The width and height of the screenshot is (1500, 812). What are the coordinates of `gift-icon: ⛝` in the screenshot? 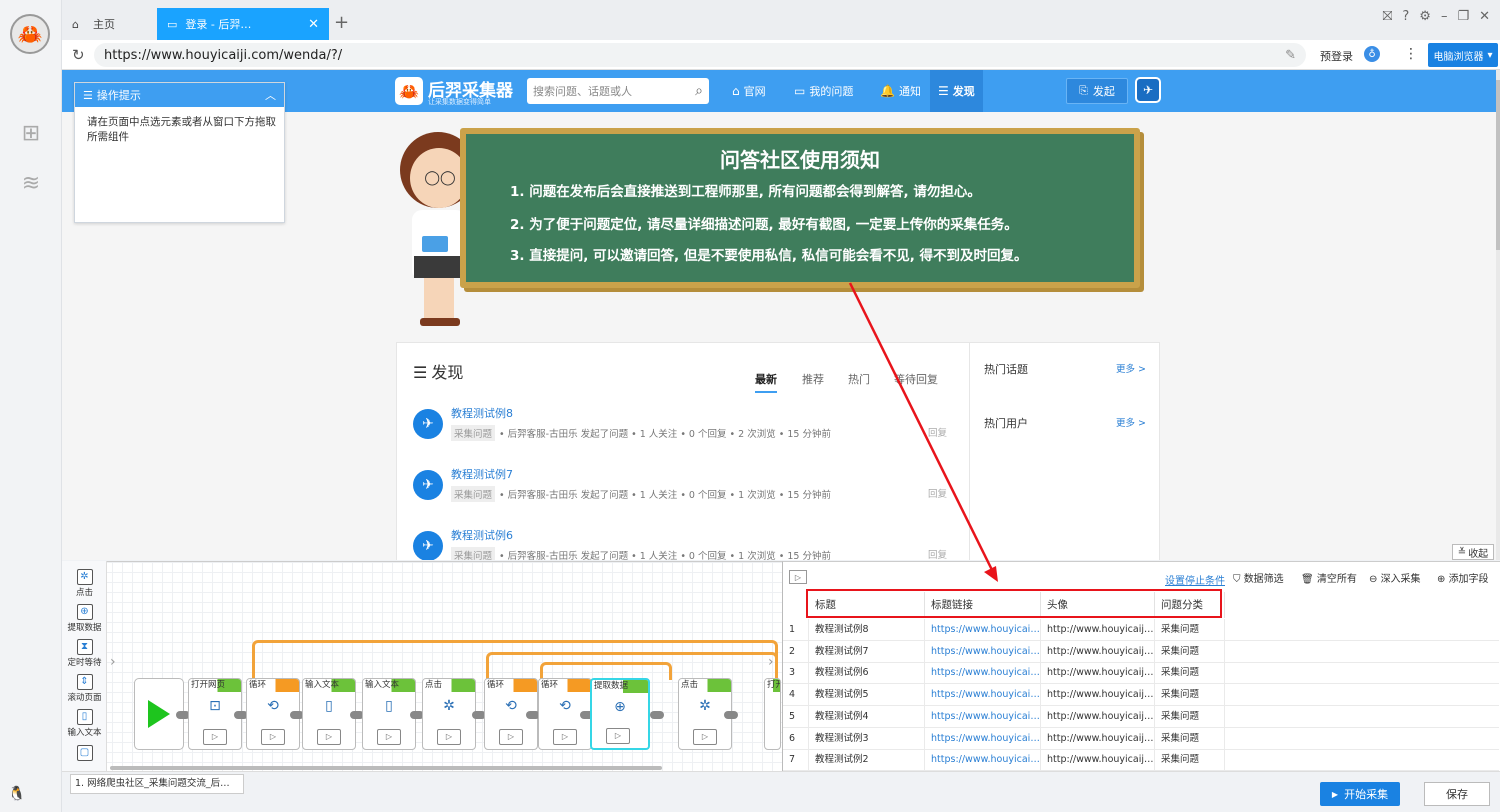 It's located at (1387, 16).